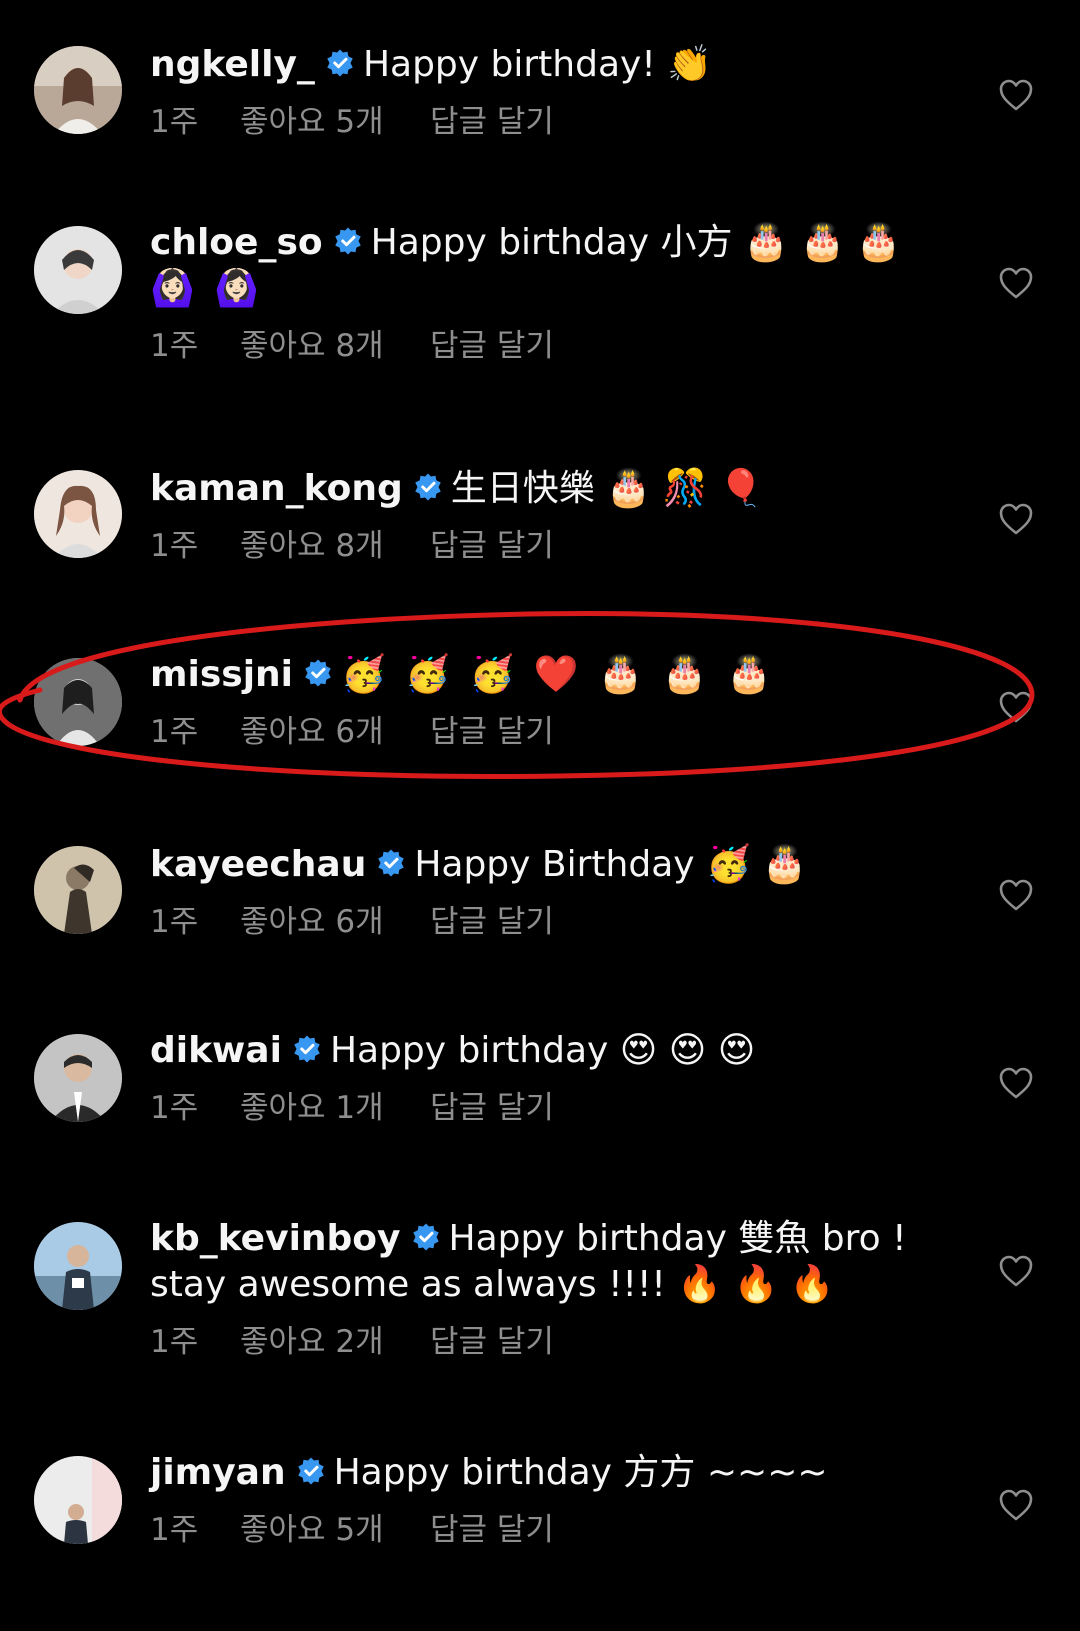 Image resolution: width=1080 pixels, height=1631 pixels. Describe the element at coordinates (216, 1050) in the screenshot. I see `username: dikwai` at that location.